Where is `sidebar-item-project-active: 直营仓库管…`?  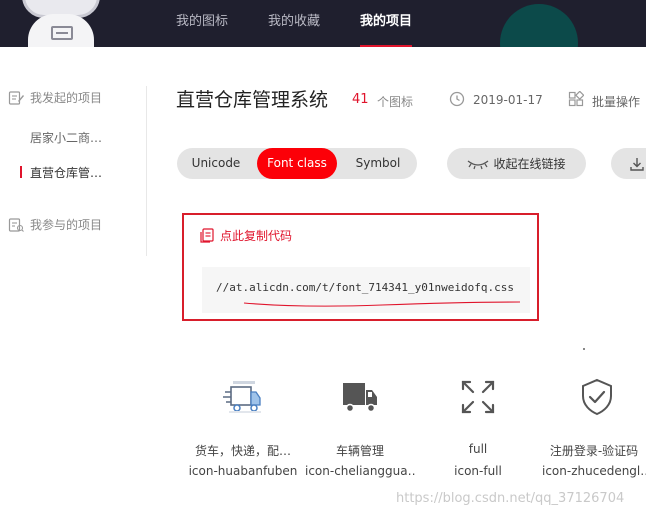 sidebar-item-project-active: 直营仓库管… is located at coordinates (66, 172).